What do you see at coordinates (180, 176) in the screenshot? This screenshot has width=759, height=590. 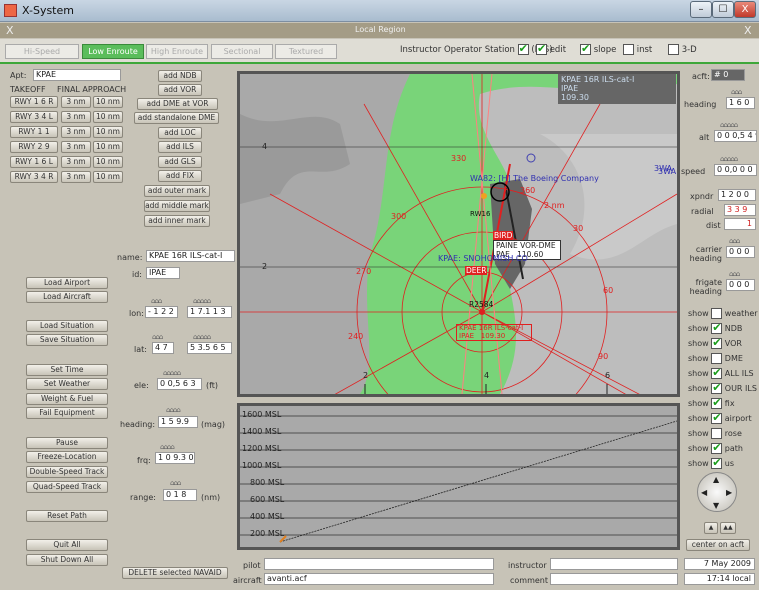 I see `add-fix-button: add FIX` at bounding box center [180, 176].